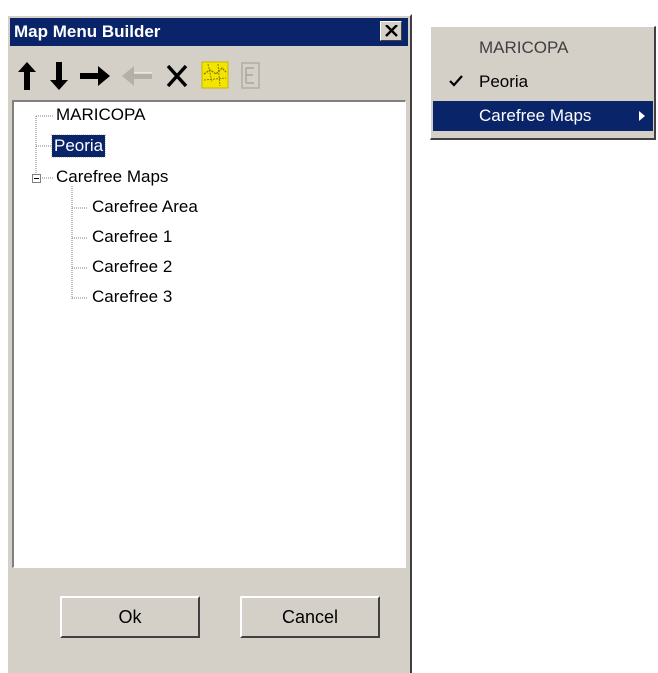  I want to click on properties-icon, so click(250, 75).